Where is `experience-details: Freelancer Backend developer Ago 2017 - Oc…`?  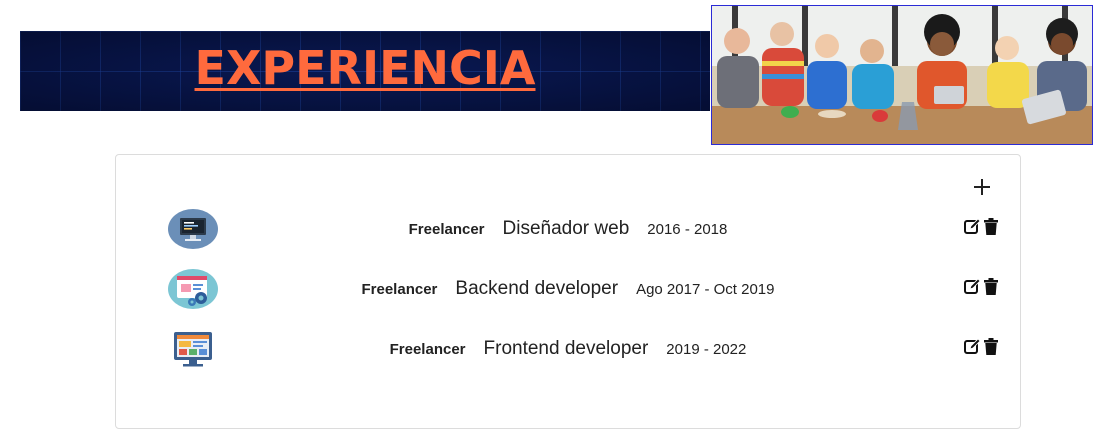
experience-details: Freelancer Backend developer Ago 2017 - Oc… is located at coordinates (568, 289).